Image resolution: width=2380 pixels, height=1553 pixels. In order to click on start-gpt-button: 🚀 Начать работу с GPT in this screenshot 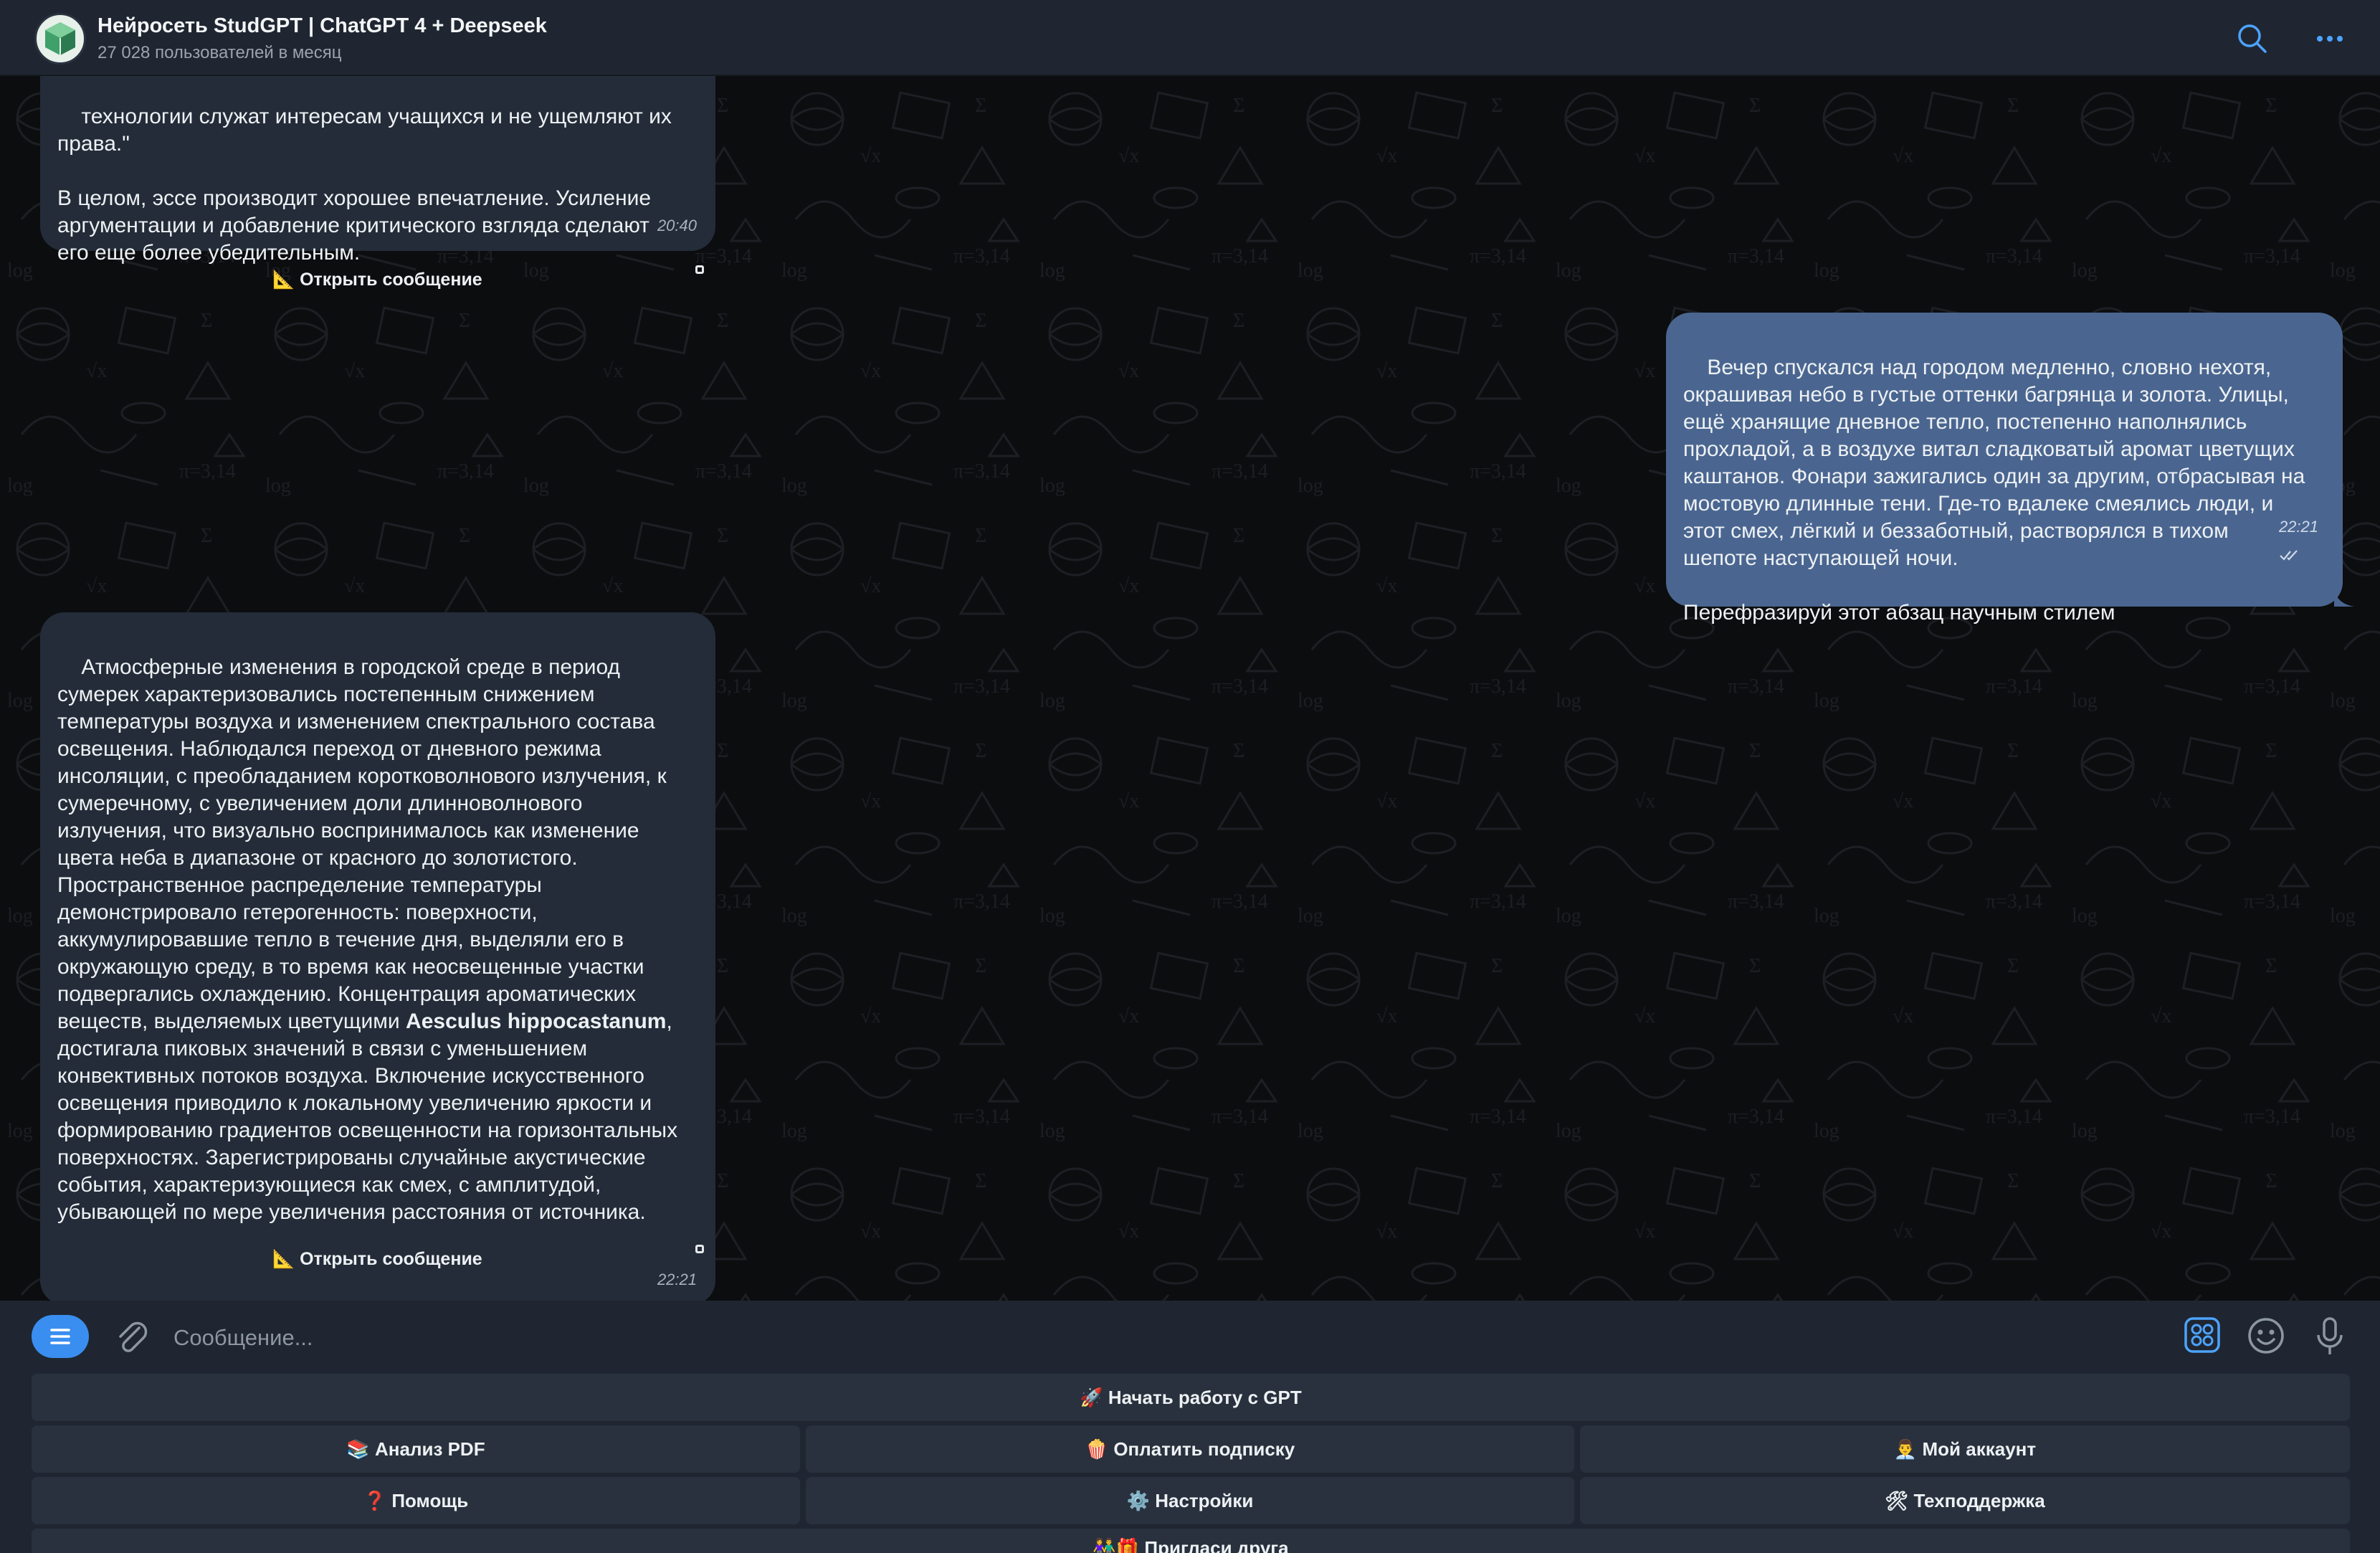, I will do `click(1191, 1397)`.